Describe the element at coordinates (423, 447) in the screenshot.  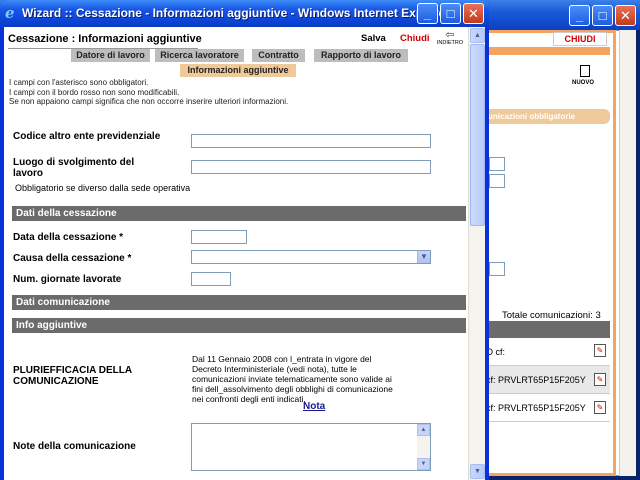
I see `textarea-scrollbar: ▲ ▼` at that location.